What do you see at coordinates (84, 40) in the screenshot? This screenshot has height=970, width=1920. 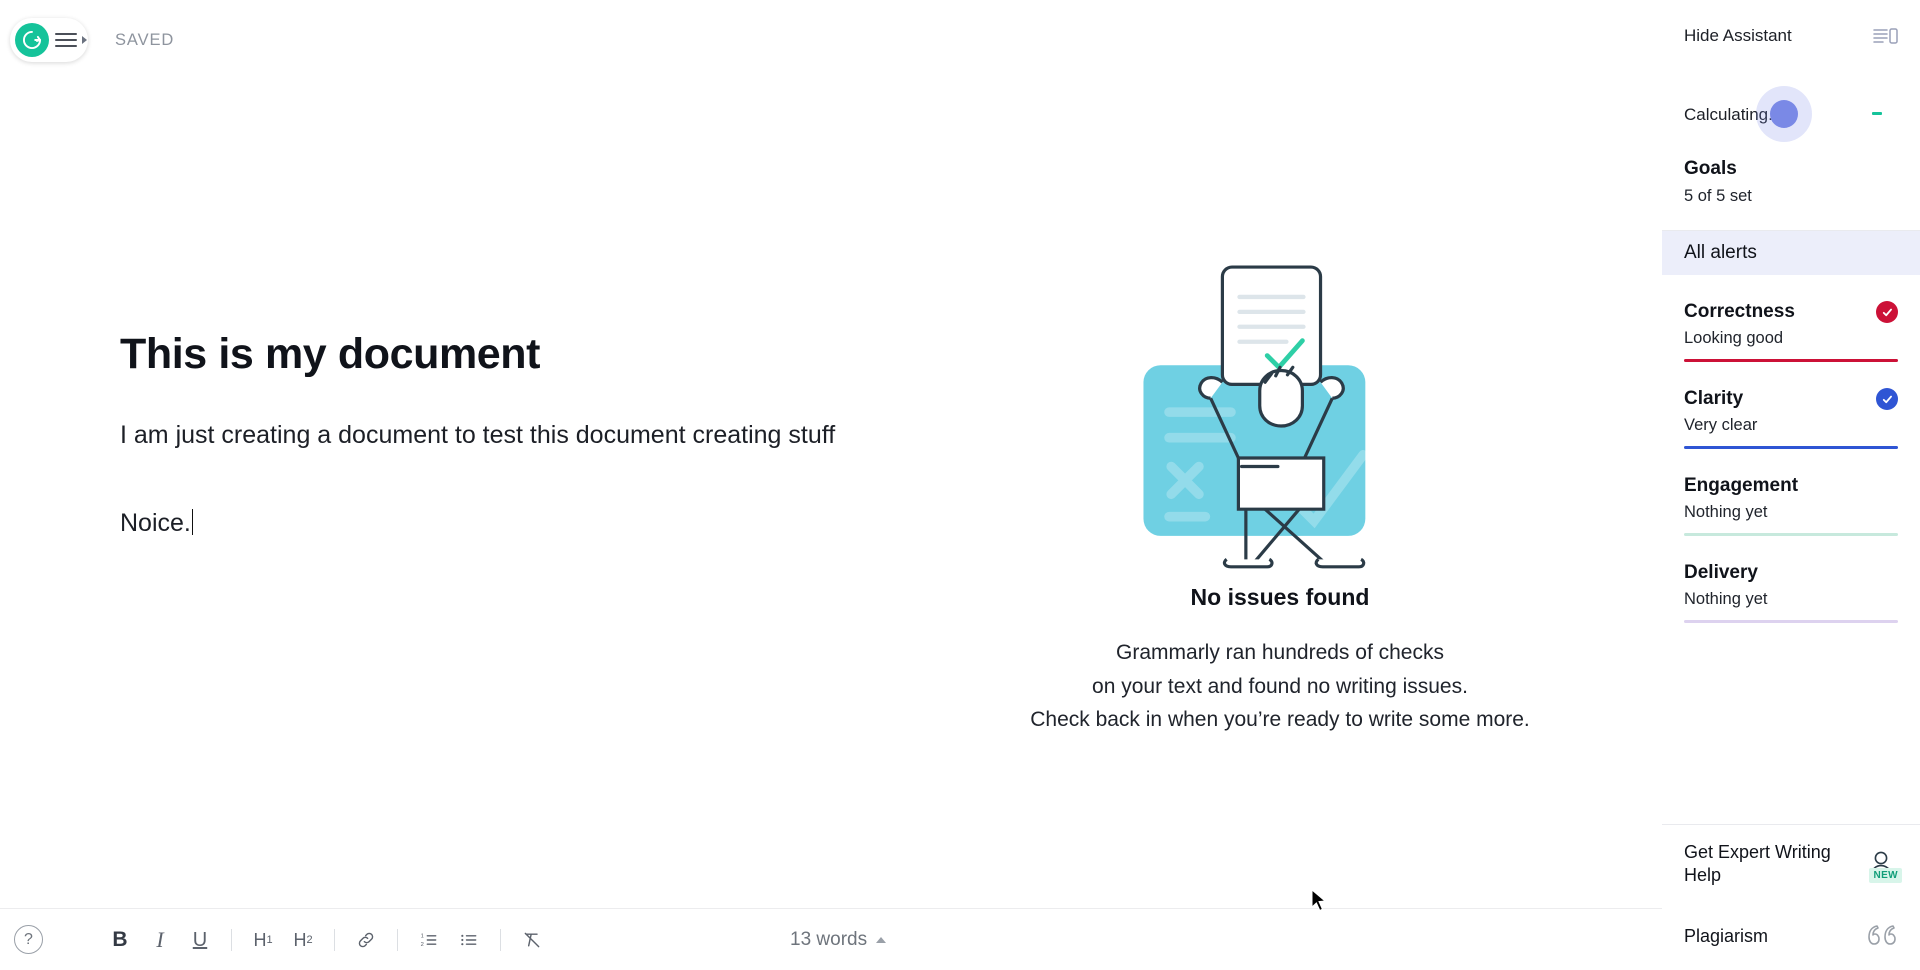 I see `chevron-right-icon` at bounding box center [84, 40].